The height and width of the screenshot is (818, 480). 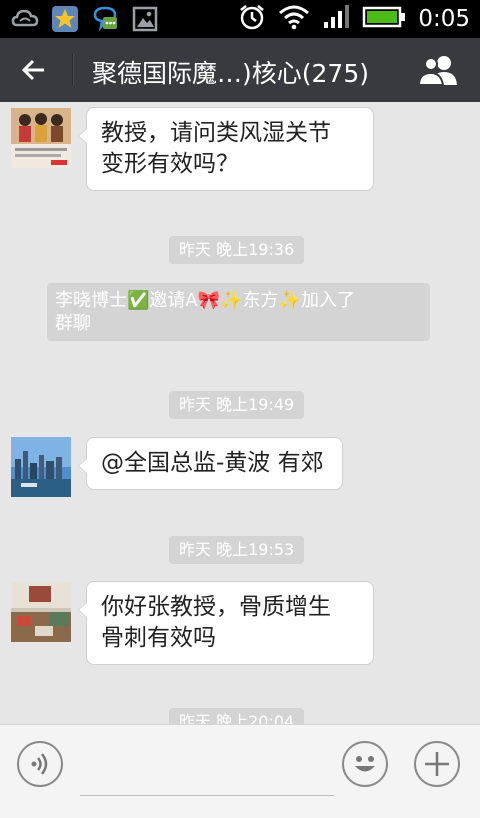 I want to click on message-bubble: 教授，请问类风湿关节 变形有效吗？, so click(x=226, y=149).